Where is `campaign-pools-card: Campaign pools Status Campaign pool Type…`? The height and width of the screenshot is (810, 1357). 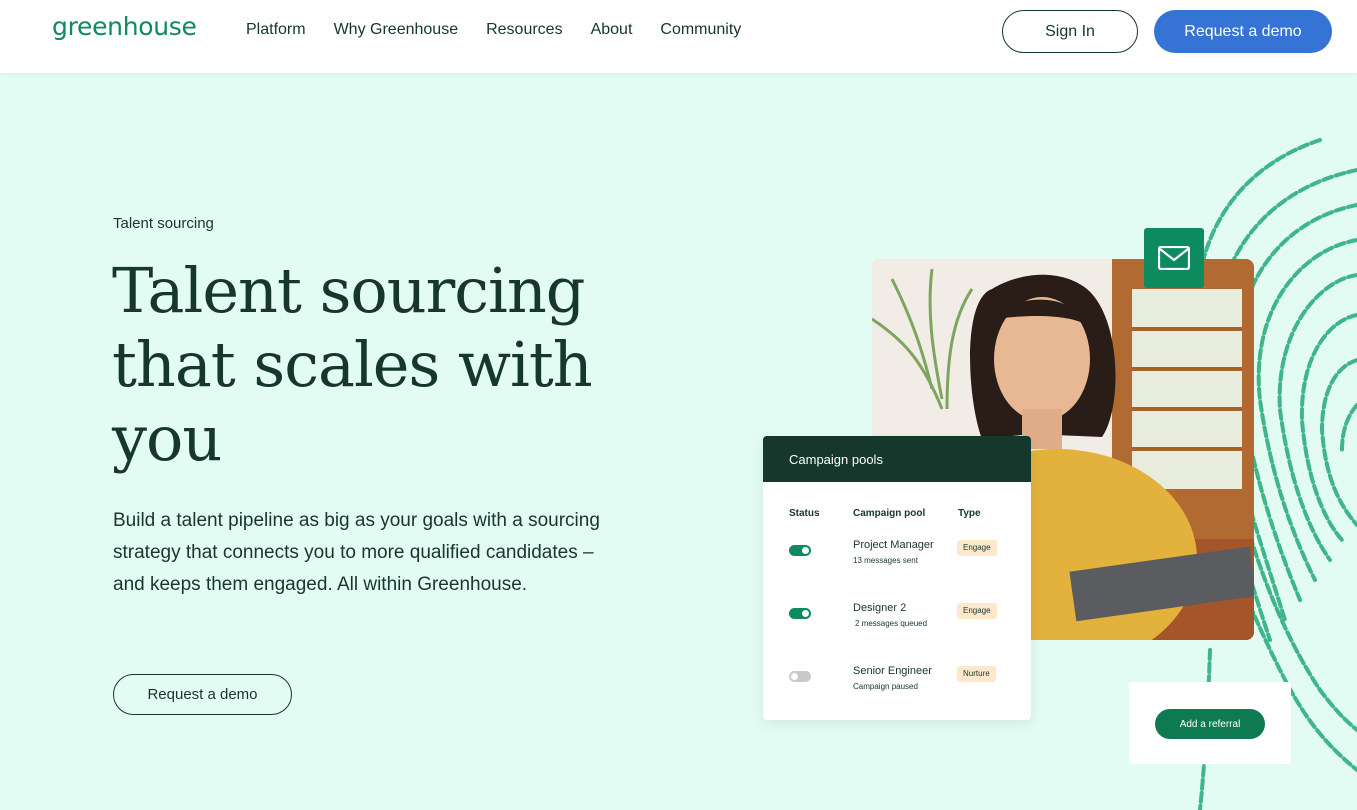
campaign-pools-card: Campaign pools Status Campaign pool Type… is located at coordinates (897, 578).